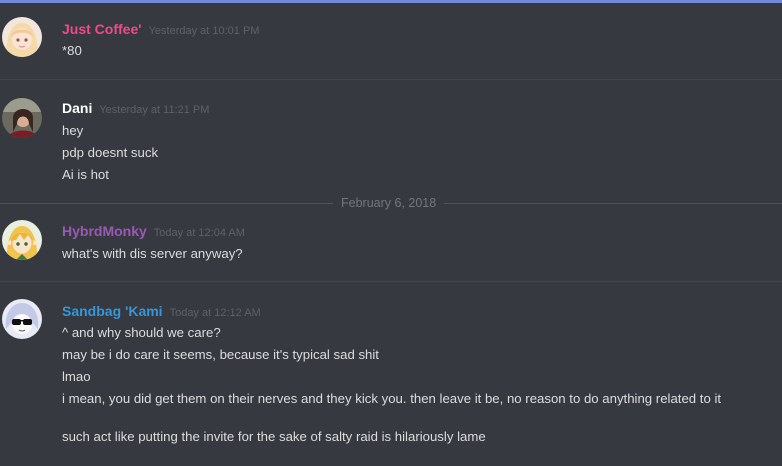 The width and height of the screenshot is (782, 466). I want to click on message-line: ^ and why should we care?, so click(141, 332).